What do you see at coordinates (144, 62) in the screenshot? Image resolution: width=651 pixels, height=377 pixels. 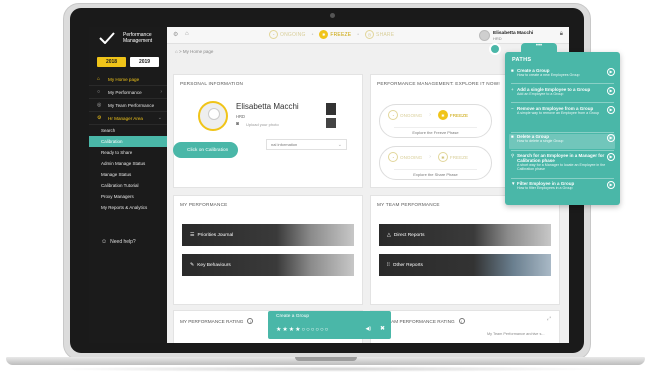 I see `year-2019-button: 2019` at bounding box center [144, 62].